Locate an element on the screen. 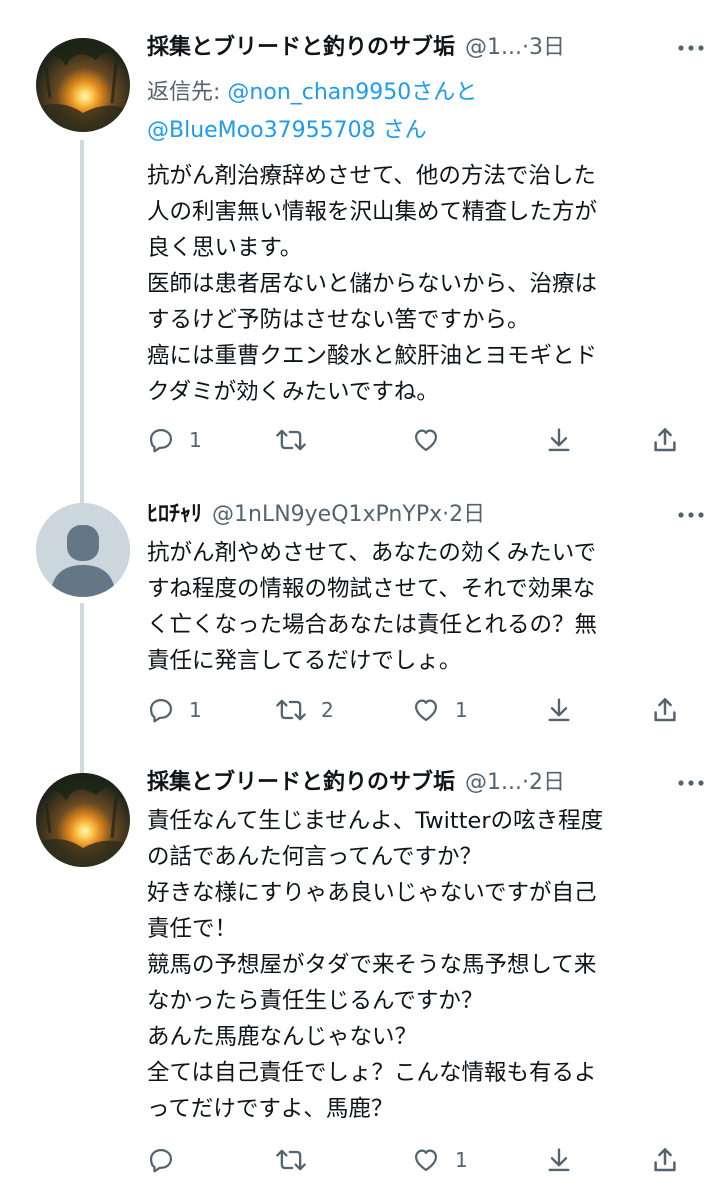 This screenshot has height=1200, width=728. tweet-header: 採集とブリードと釣りのサブ垢 @1... · 3日 is located at coordinates (425, 48).